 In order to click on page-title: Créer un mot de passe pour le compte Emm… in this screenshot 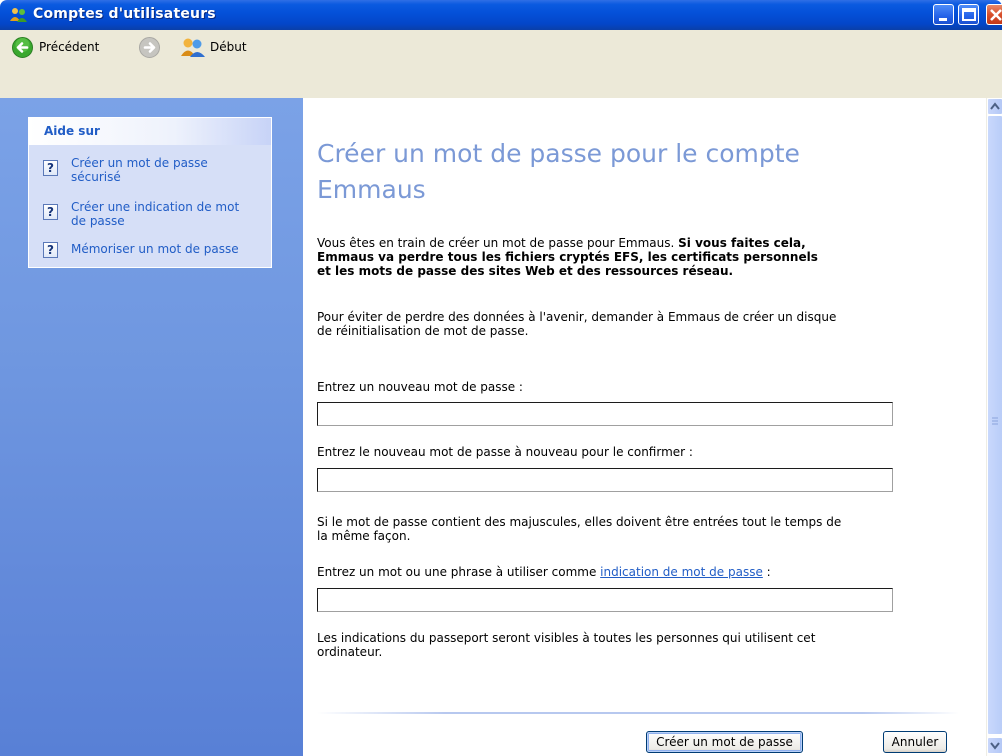, I will do `click(627, 172)`.